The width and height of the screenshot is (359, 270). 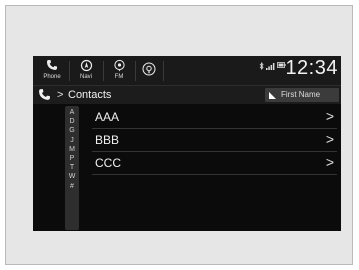 I want to click on fm-radio-icon, so click(x=119, y=65).